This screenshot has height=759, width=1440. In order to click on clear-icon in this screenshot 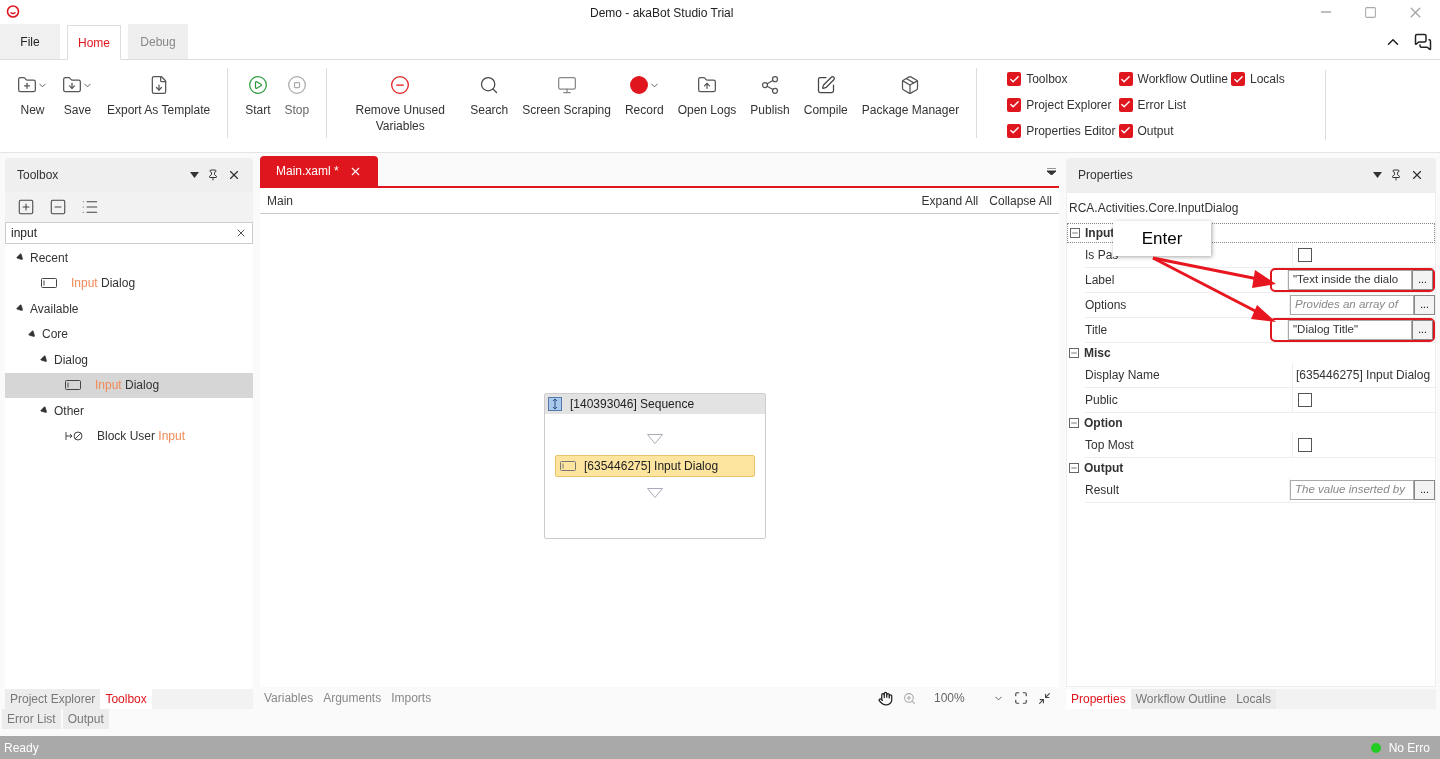, I will do `click(241, 233)`.